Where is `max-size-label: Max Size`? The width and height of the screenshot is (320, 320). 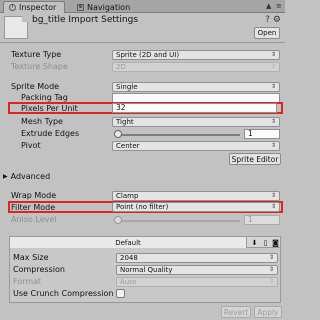
max-size-label: Max Size is located at coordinates (31, 257).